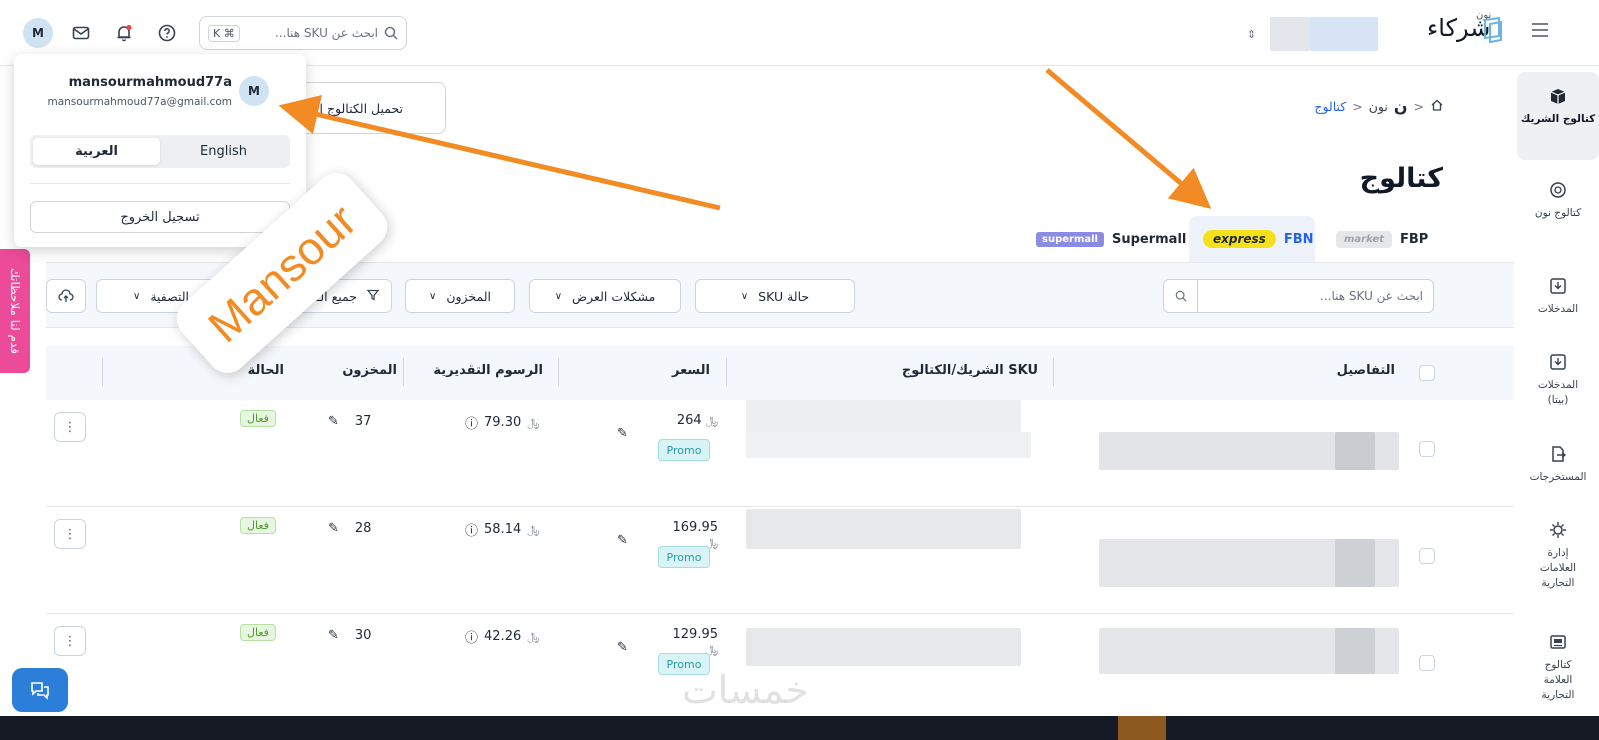 This screenshot has height=740, width=1599. Describe the element at coordinates (1128, 138) in the screenshot. I see `arrow-to-fbn-tab` at that location.